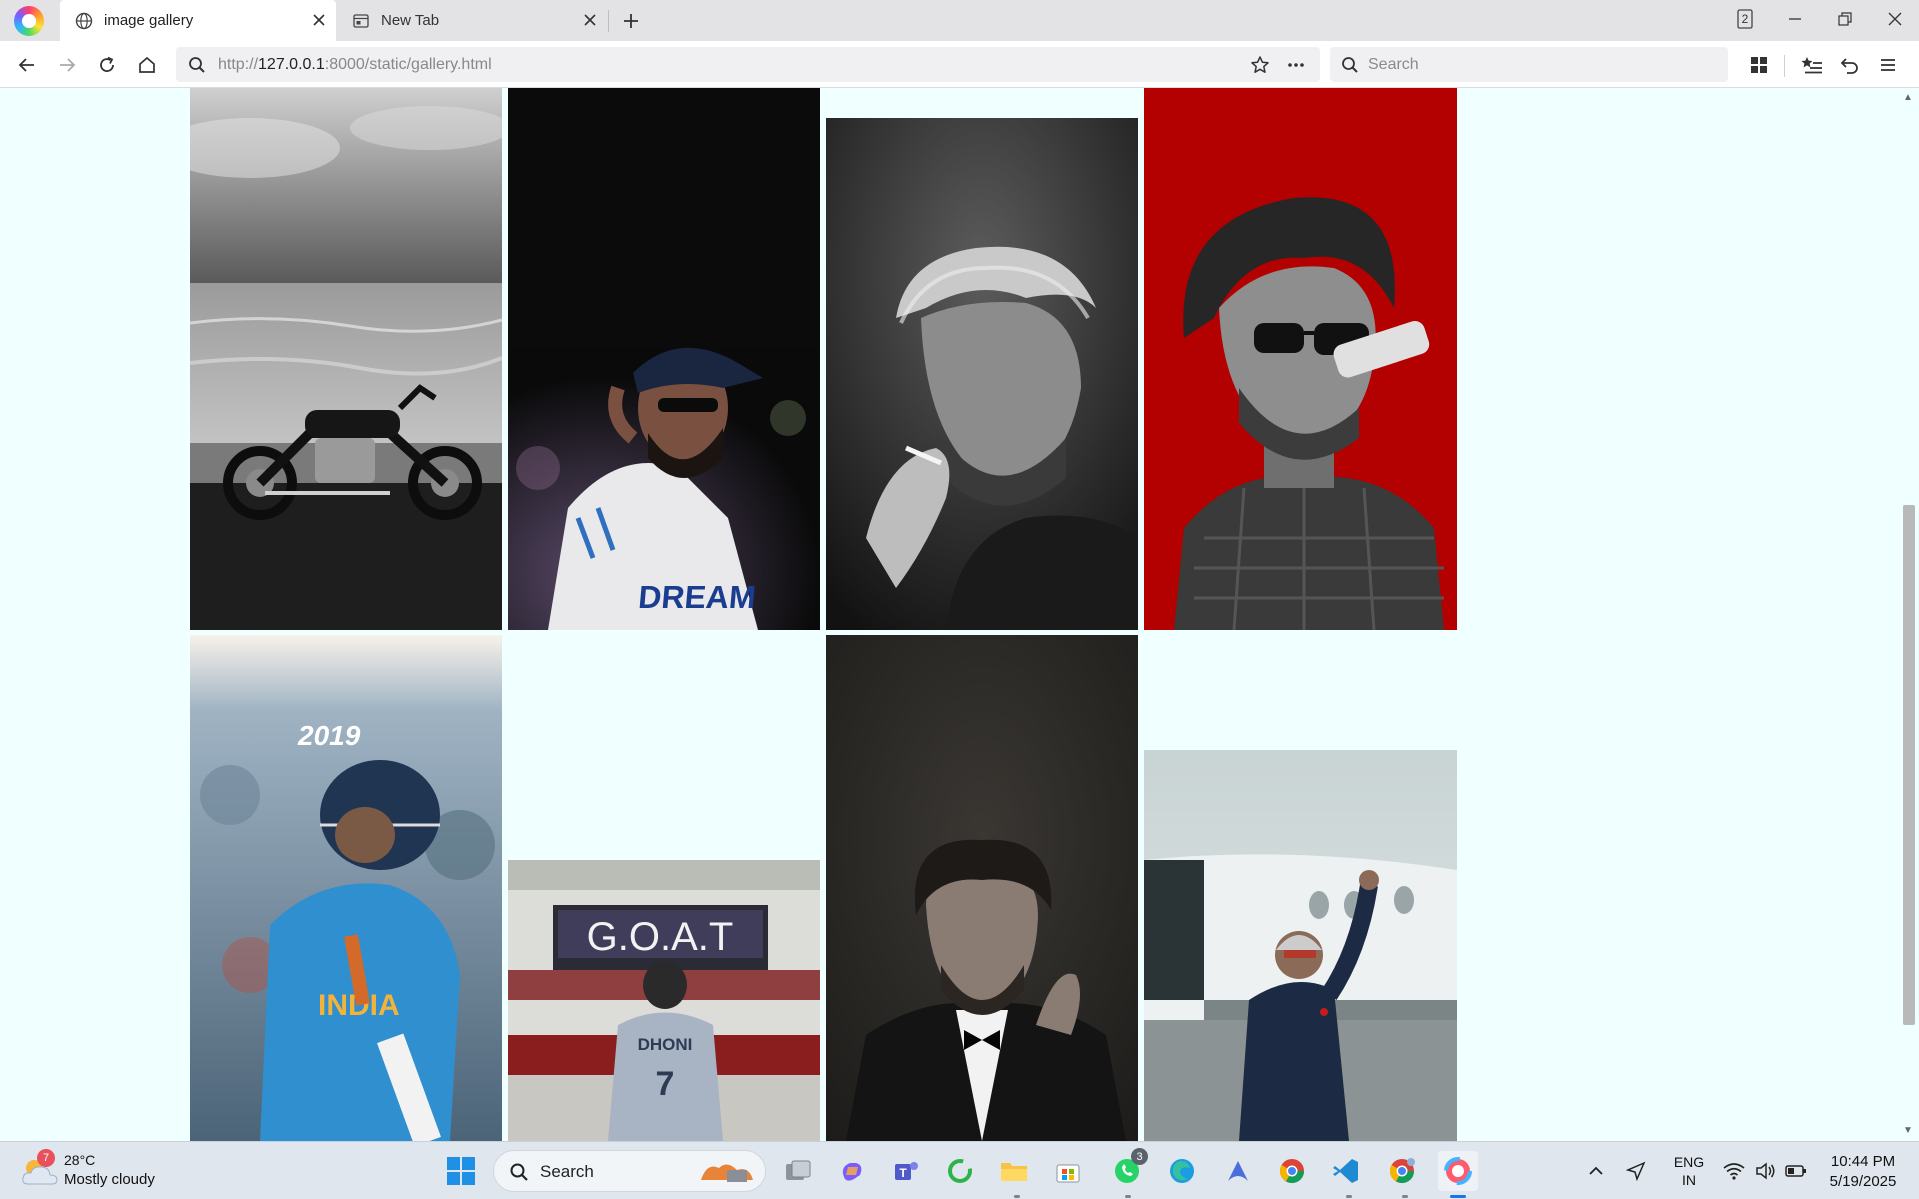 This screenshot has height=1199, width=1919. What do you see at coordinates (109, 1179) in the screenshot?
I see `weather-condition: Mostly cloudy` at bounding box center [109, 1179].